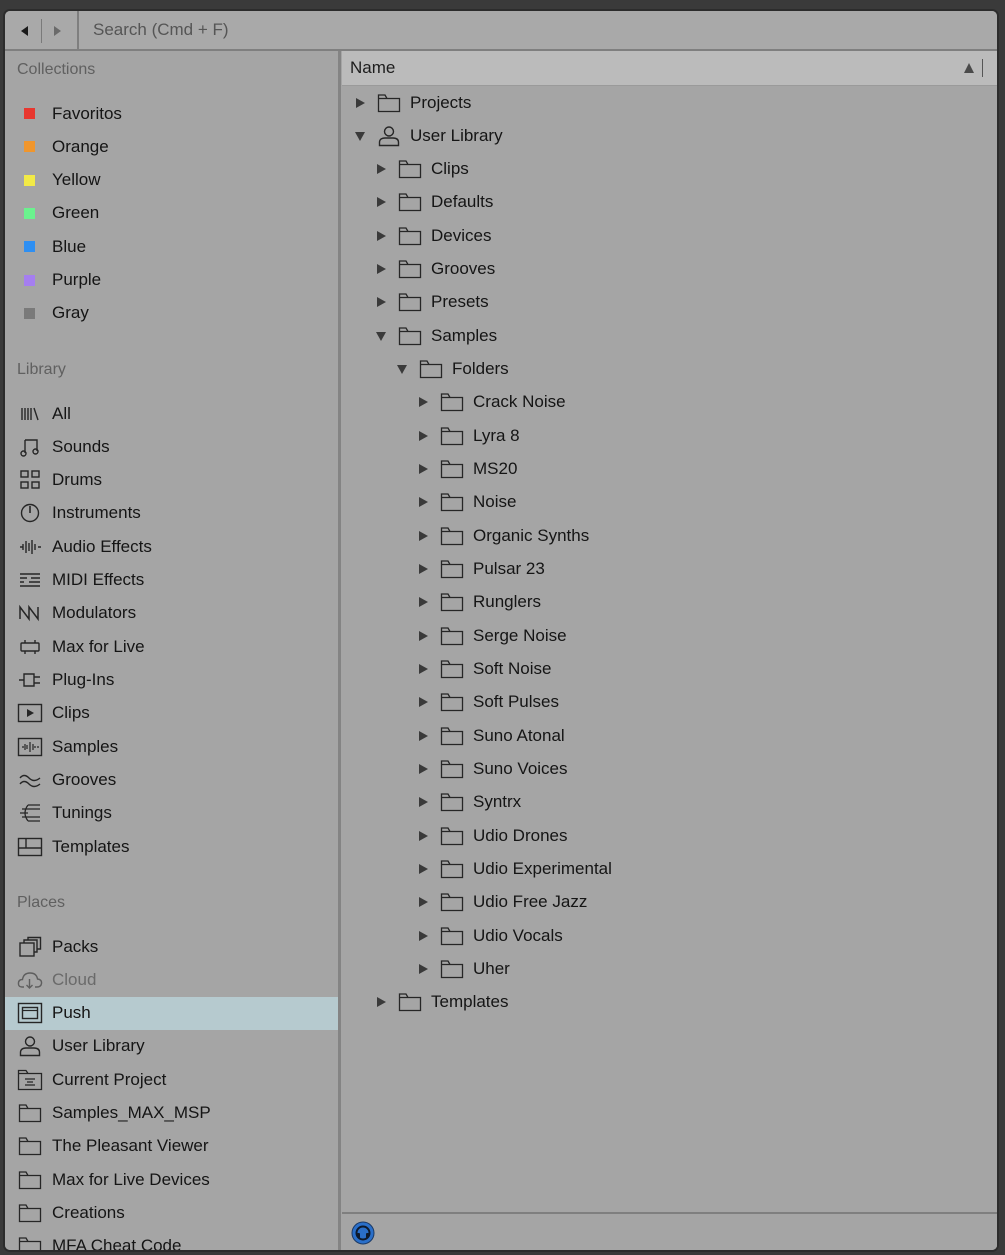 This screenshot has width=1005, height=1255. I want to click on tree-row: Defaults, so click(669, 202).